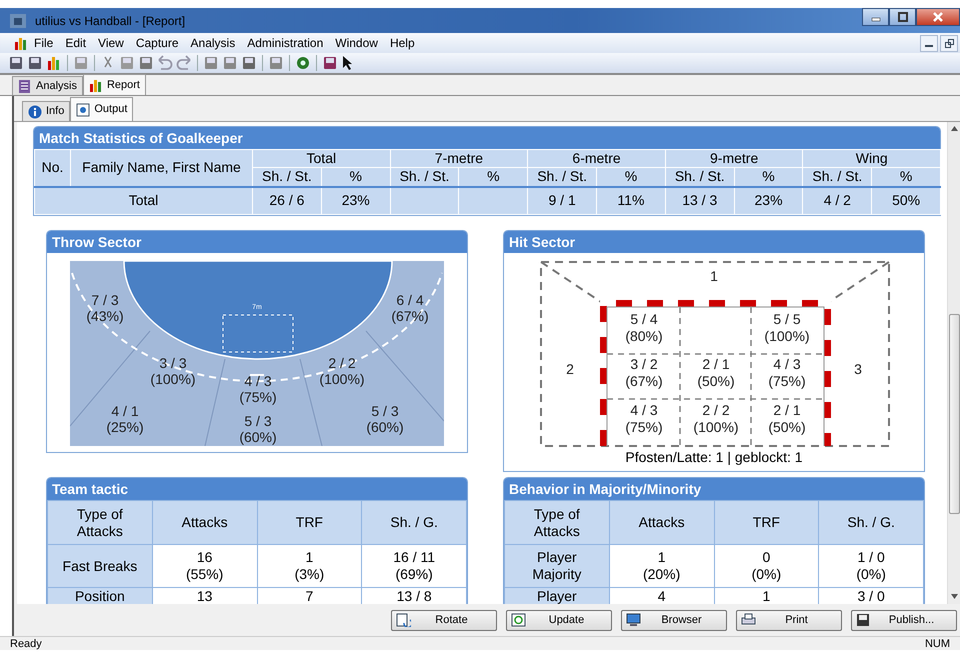 This screenshot has width=960, height=652. What do you see at coordinates (173, 363) in the screenshot?
I see `sector-value: 3 / 3` at bounding box center [173, 363].